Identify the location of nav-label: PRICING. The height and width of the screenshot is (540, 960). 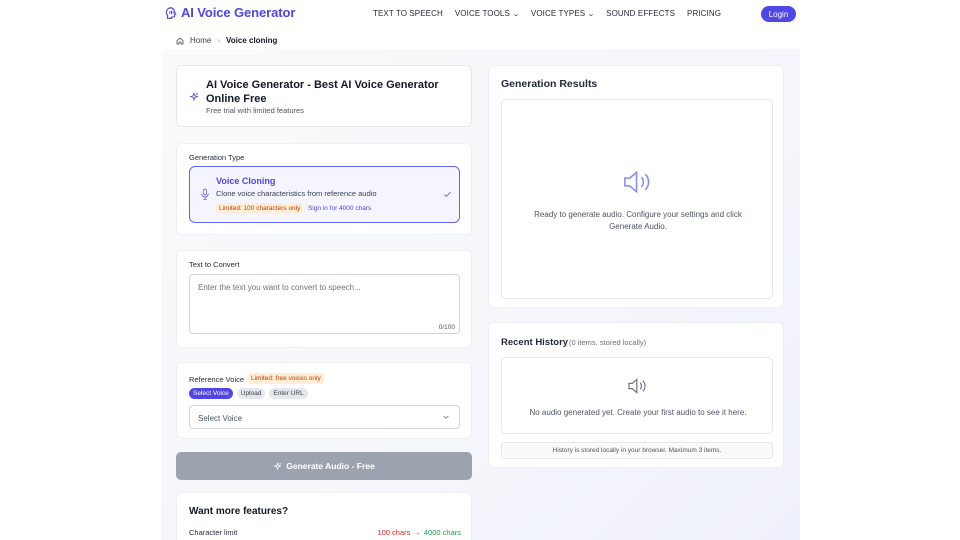
(704, 13).